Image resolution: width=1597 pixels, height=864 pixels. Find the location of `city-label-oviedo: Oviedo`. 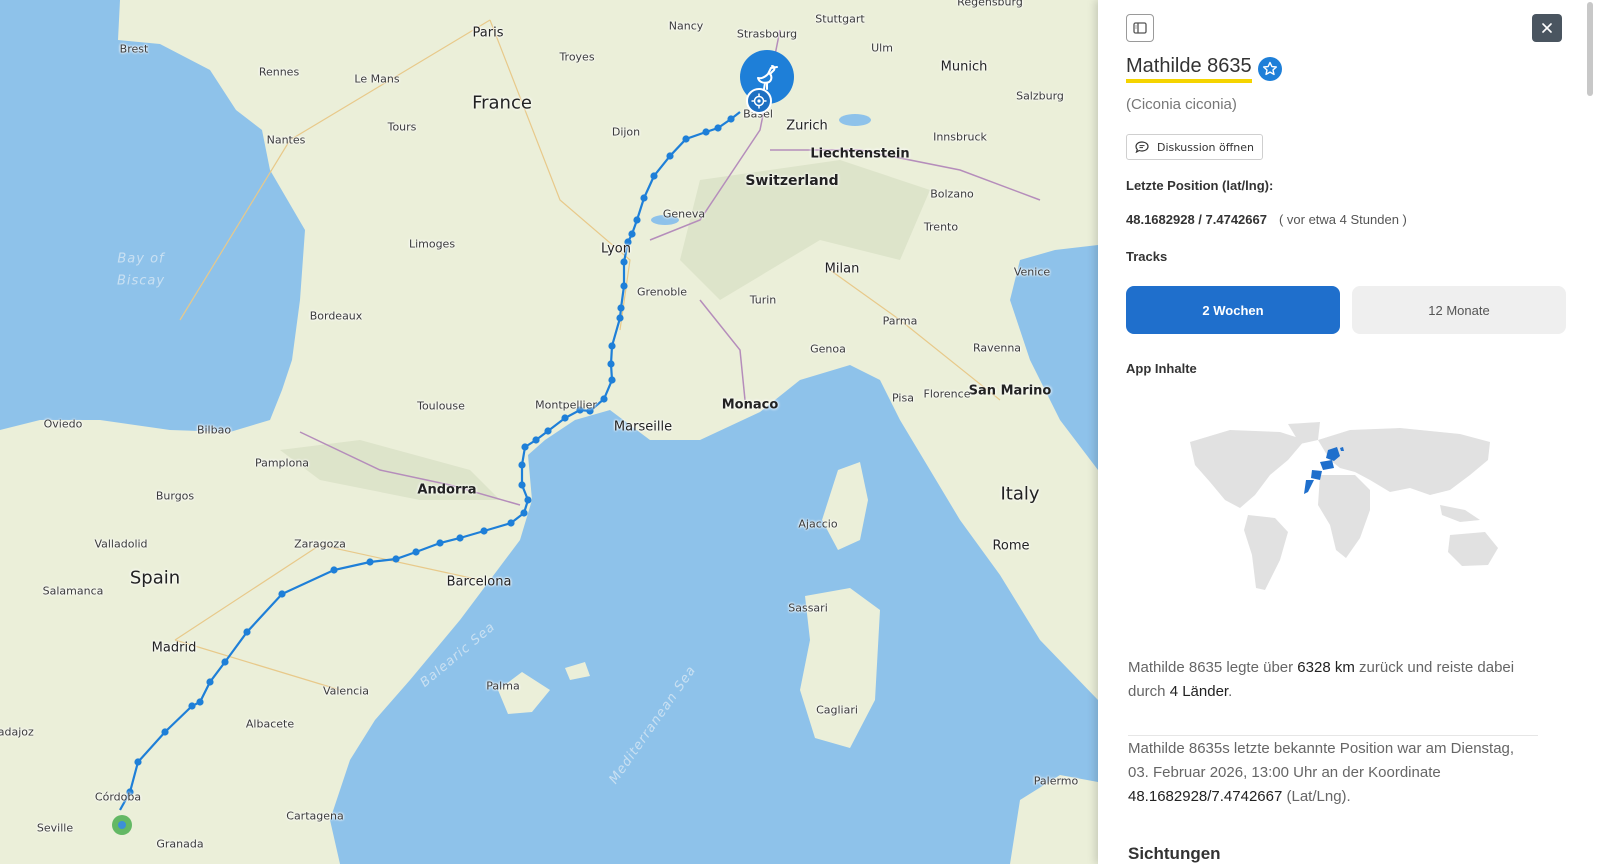

city-label-oviedo: Oviedo is located at coordinates (63, 424).